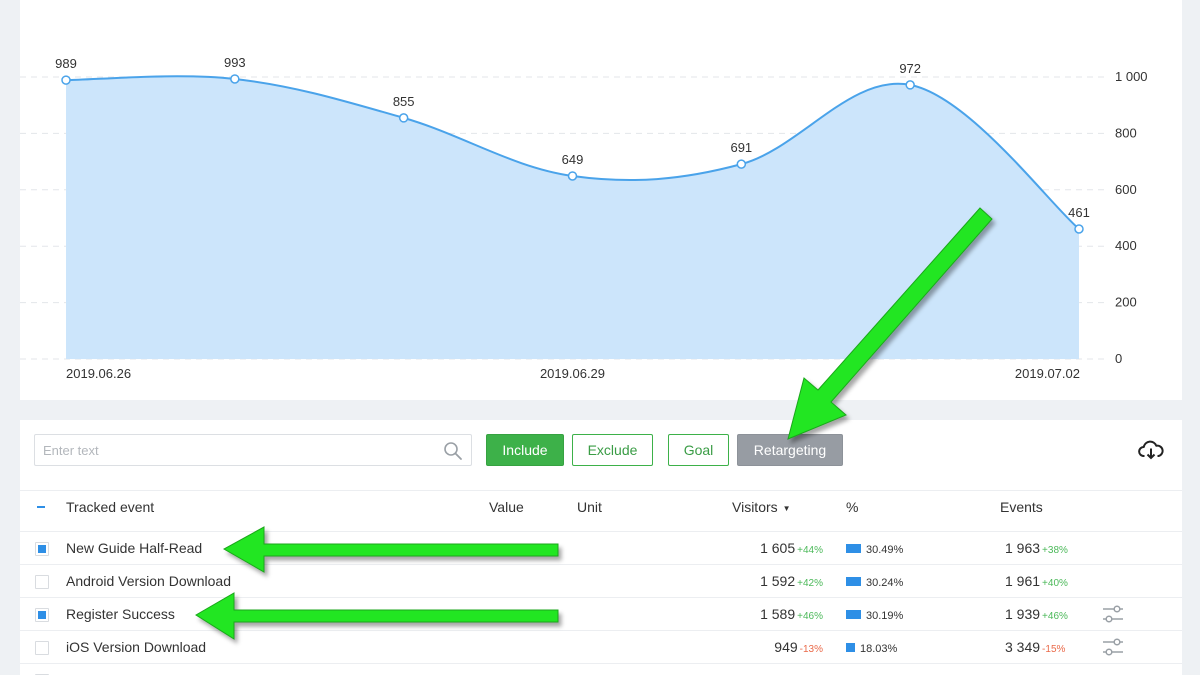  What do you see at coordinates (778, 548) in the screenshot?
I see `visitors-value: 1 605` at bounding box center [778, 548].